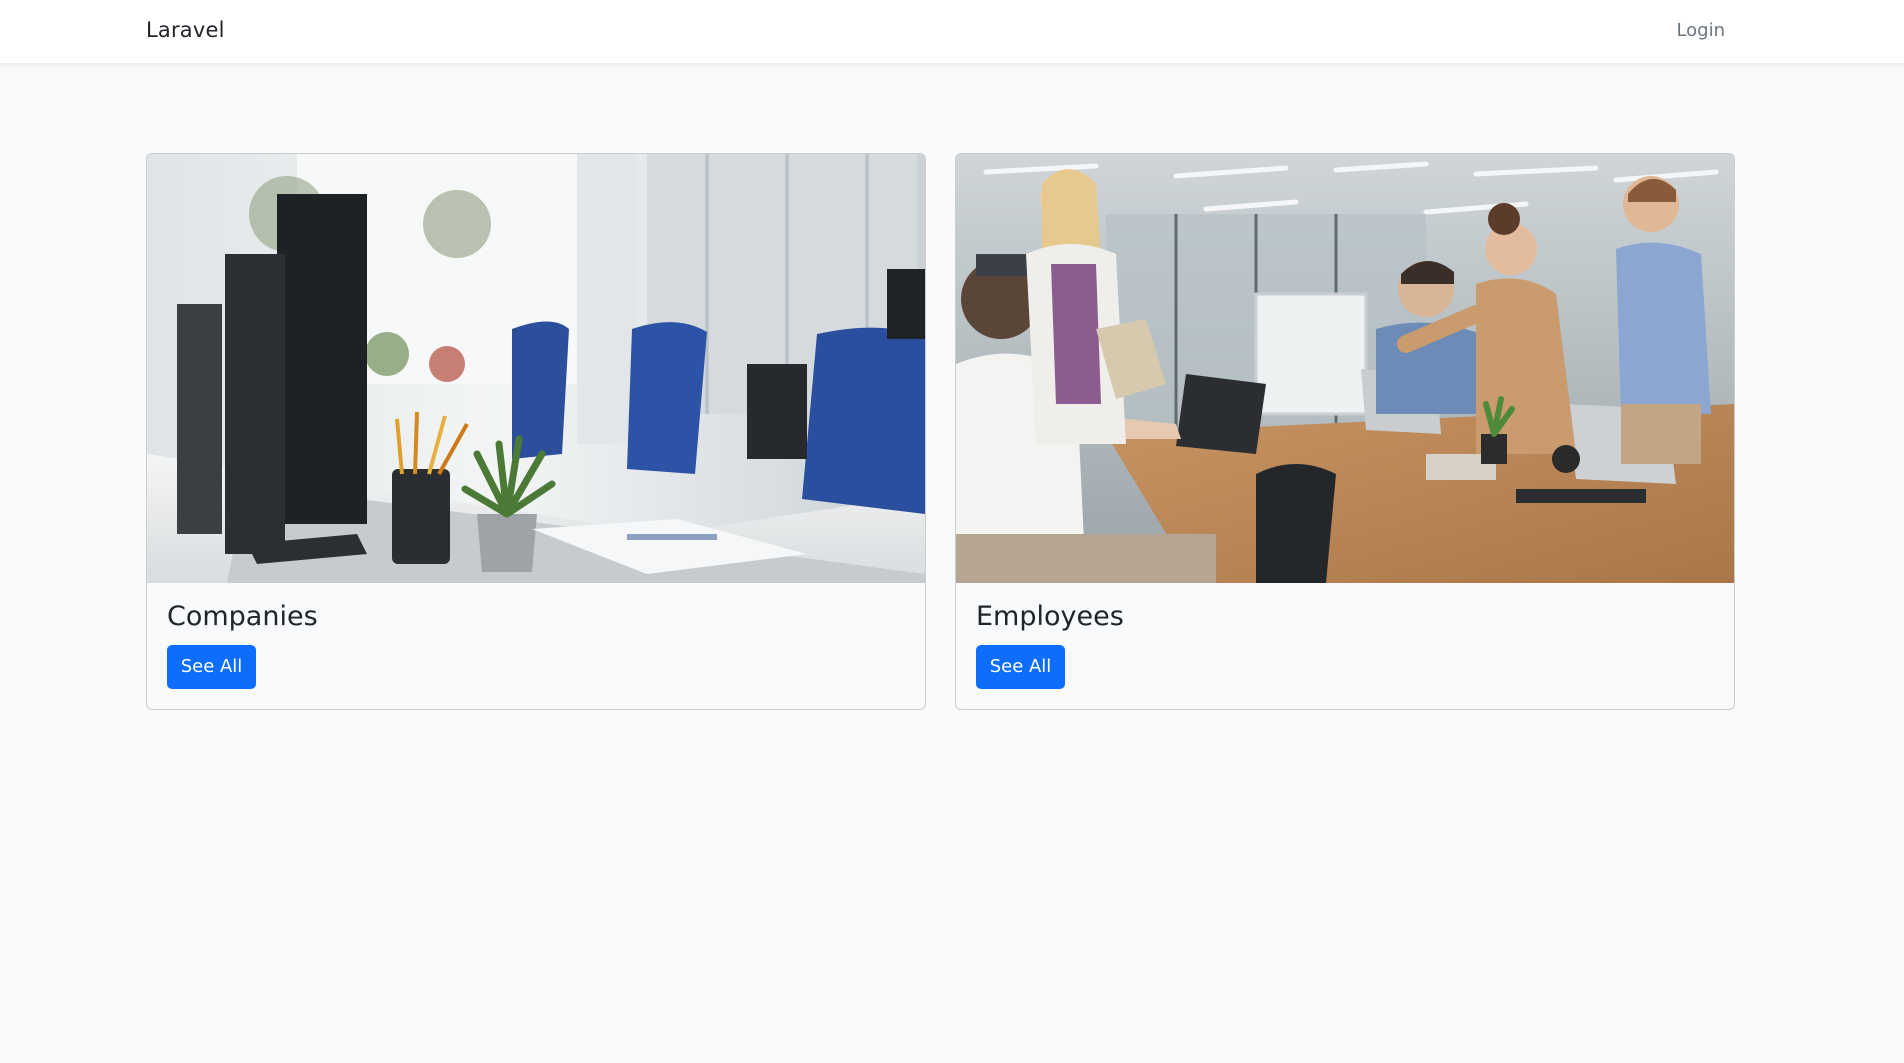 This screenshot has height=1063, width=1904. Describe the element at coordinates (242, 616) in the screenshot. I see `card-title-companies: Companies` at that location.